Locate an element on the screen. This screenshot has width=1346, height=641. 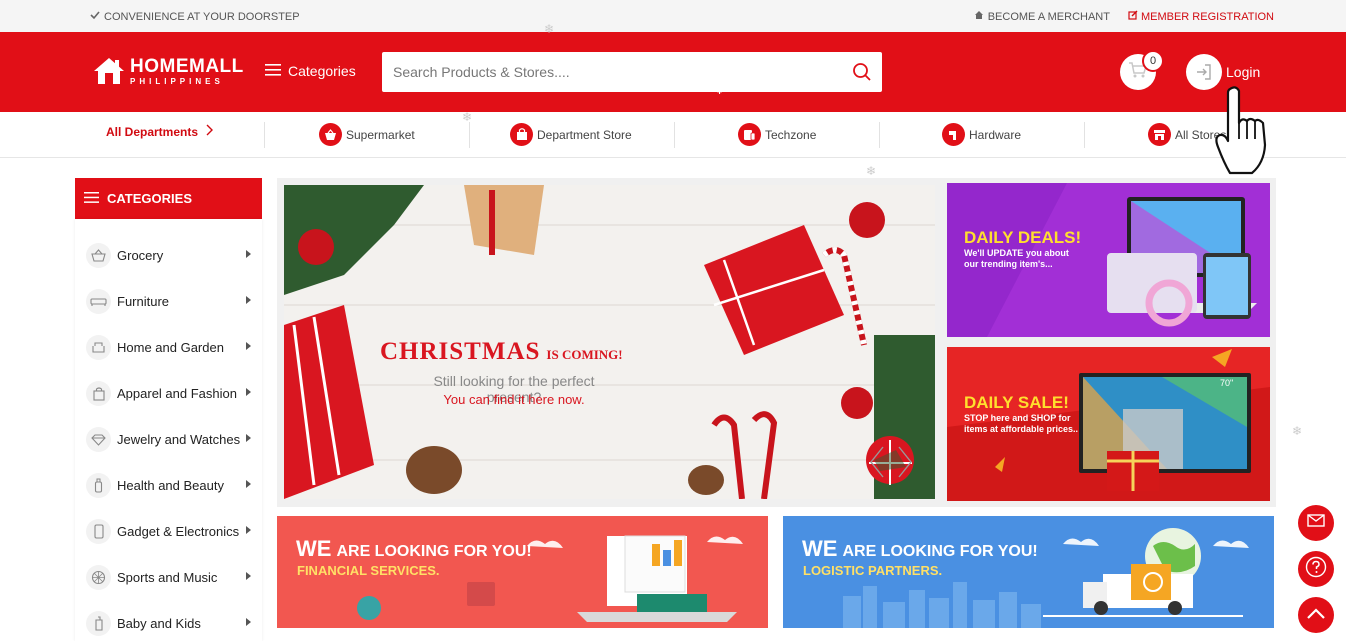
home-icon is located at coordinates (979, 16).